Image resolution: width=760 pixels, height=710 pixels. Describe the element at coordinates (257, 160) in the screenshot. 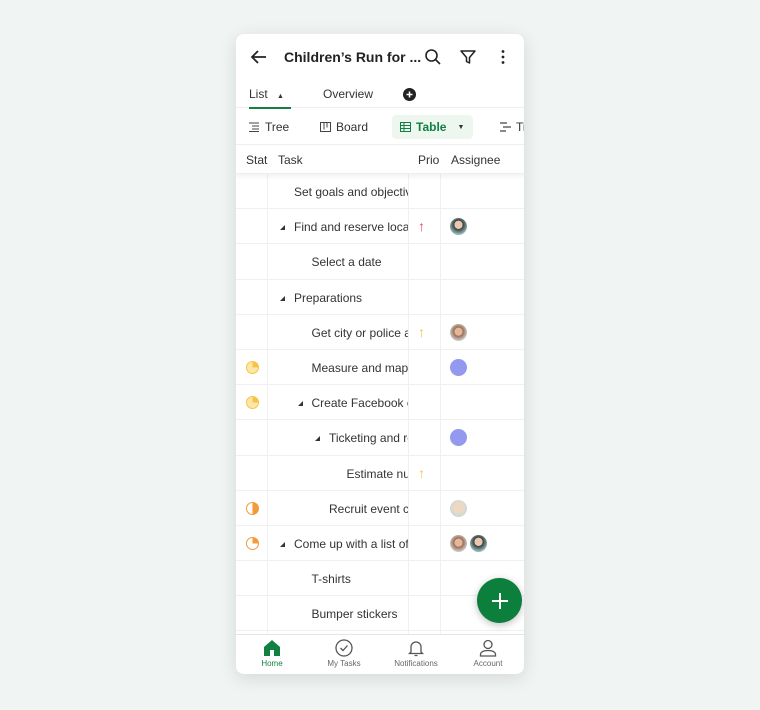

I see `col-status: Stat` at that location.